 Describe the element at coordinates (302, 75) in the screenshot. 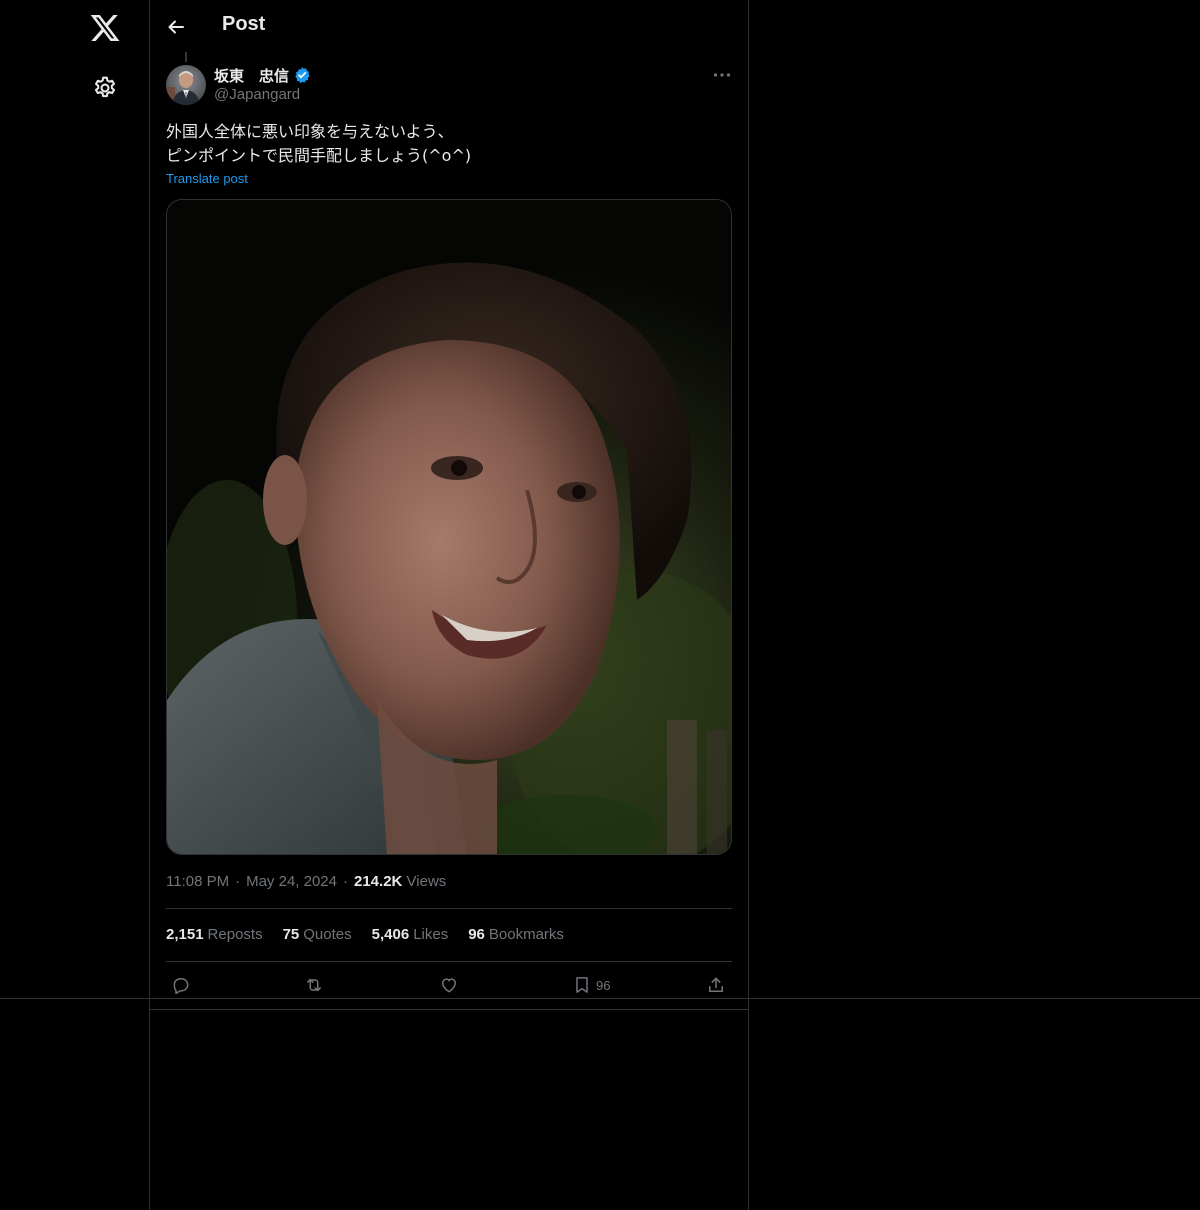

I see `verified-badge-icon` at that location.